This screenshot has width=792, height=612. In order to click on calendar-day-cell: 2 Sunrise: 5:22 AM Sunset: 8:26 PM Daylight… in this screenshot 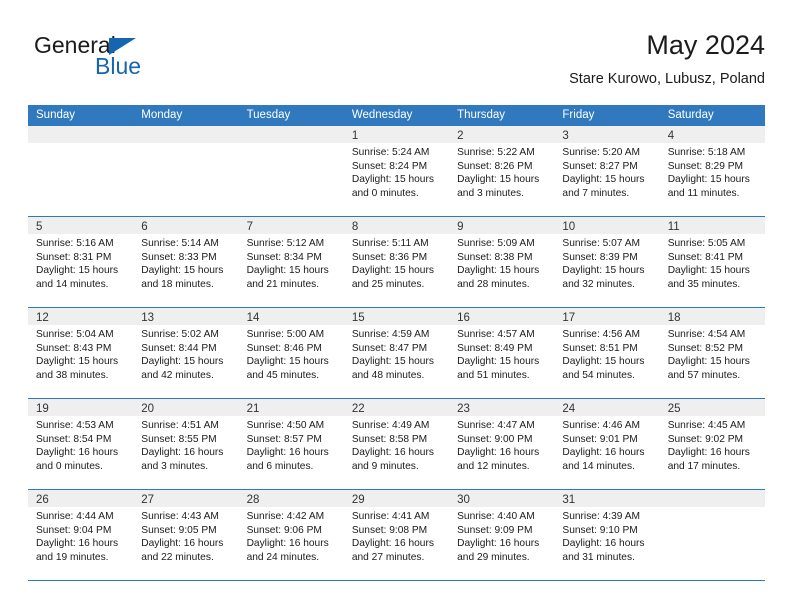, I will do `click(502, 171)`.